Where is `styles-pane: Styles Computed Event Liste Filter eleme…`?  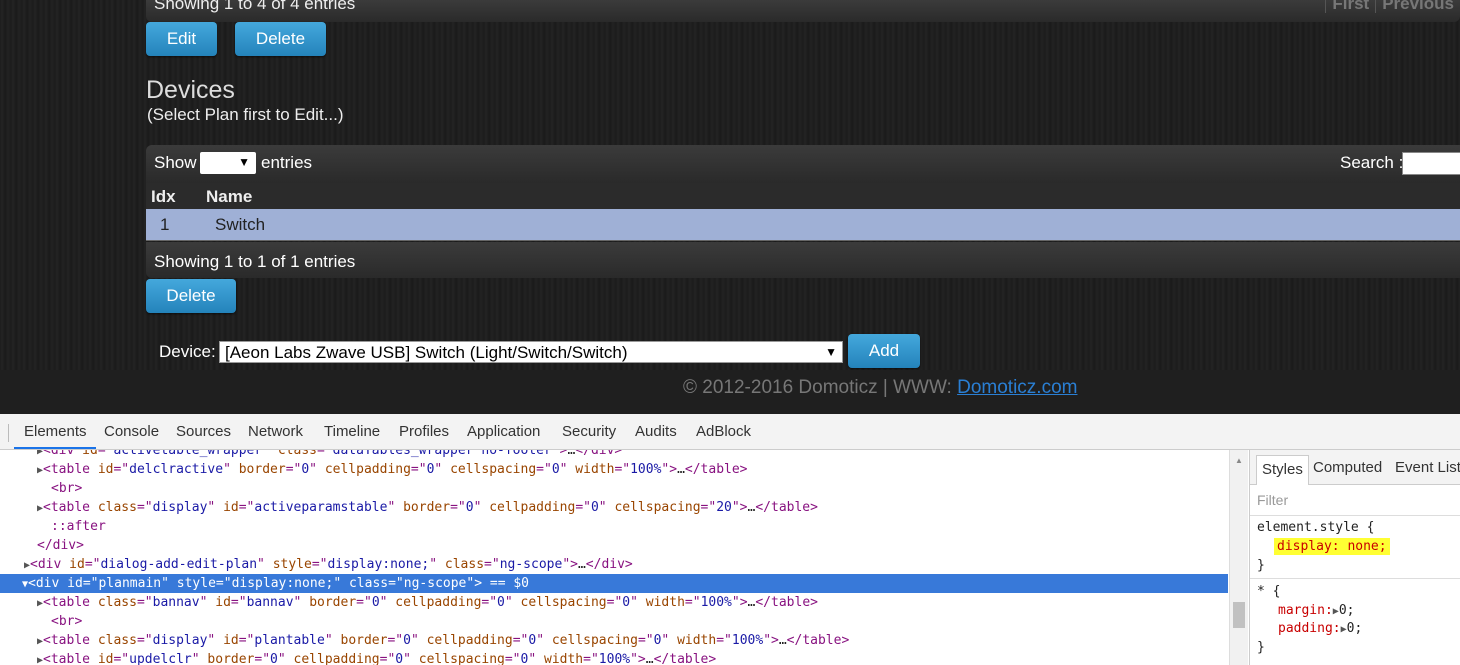 styles-pane: Styles Computed Event Liste Filter eleme… is located at coordinates (1354, 557).